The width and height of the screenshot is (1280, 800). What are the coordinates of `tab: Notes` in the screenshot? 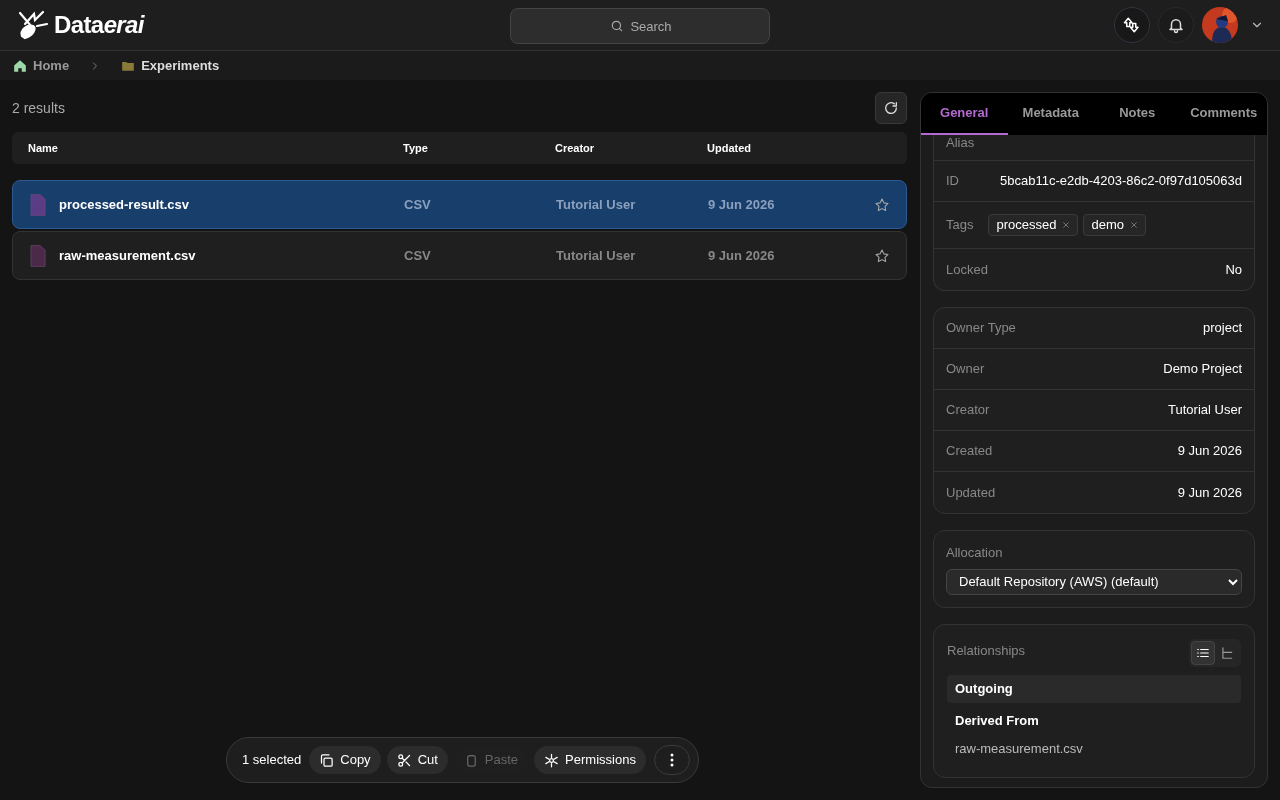 It's located at (1137, 114).